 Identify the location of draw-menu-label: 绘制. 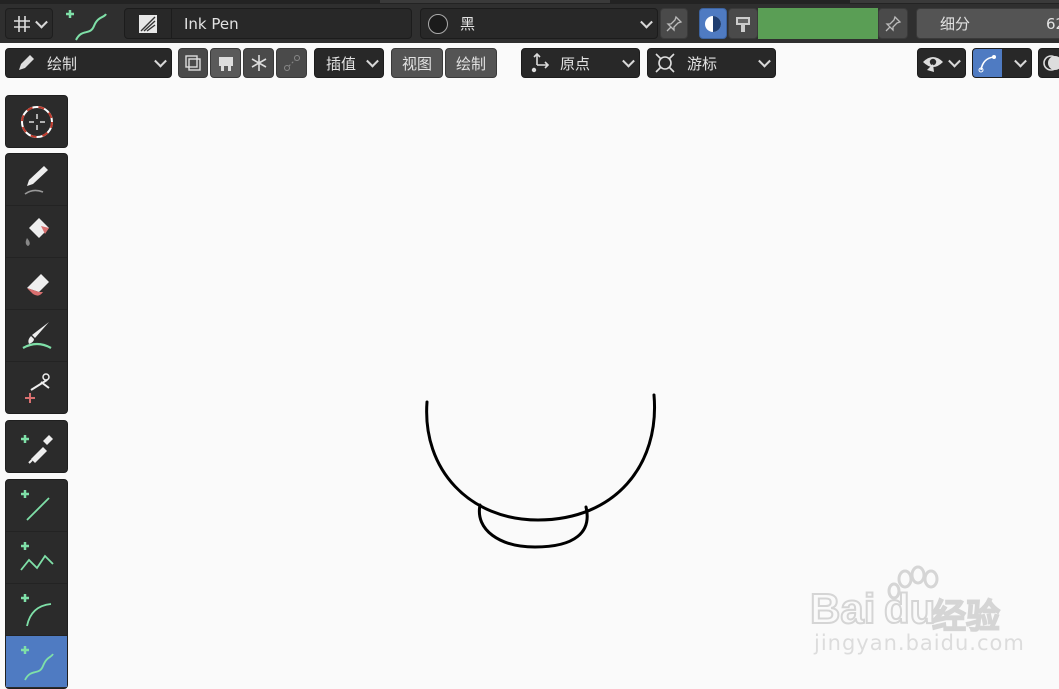
(470, 63).